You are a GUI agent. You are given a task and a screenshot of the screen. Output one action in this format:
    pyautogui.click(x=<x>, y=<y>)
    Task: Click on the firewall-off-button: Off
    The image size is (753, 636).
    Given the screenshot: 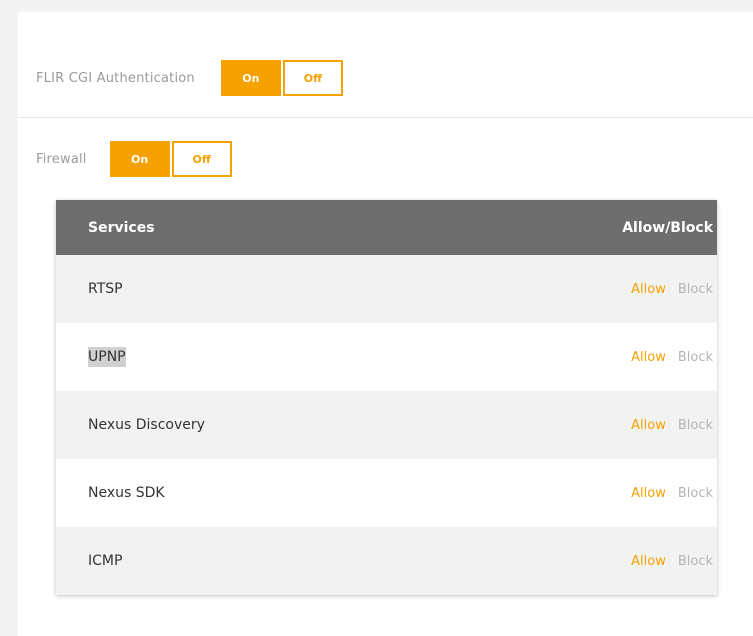 What is the action you would take?
    pyautogui.click(x=201, y=159)
    